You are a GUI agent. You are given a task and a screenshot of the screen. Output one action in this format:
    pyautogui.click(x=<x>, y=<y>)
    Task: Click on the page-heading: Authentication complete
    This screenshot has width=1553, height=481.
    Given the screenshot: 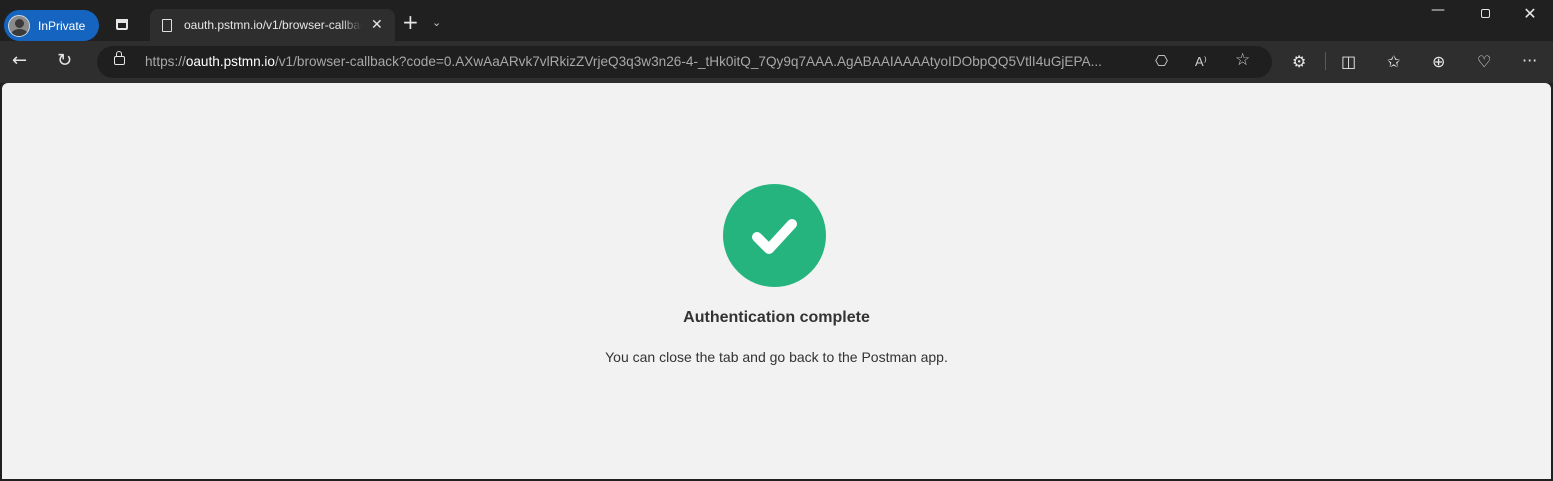 What is the action you would take?
    pyautogui.click(x=776, y=317)
    